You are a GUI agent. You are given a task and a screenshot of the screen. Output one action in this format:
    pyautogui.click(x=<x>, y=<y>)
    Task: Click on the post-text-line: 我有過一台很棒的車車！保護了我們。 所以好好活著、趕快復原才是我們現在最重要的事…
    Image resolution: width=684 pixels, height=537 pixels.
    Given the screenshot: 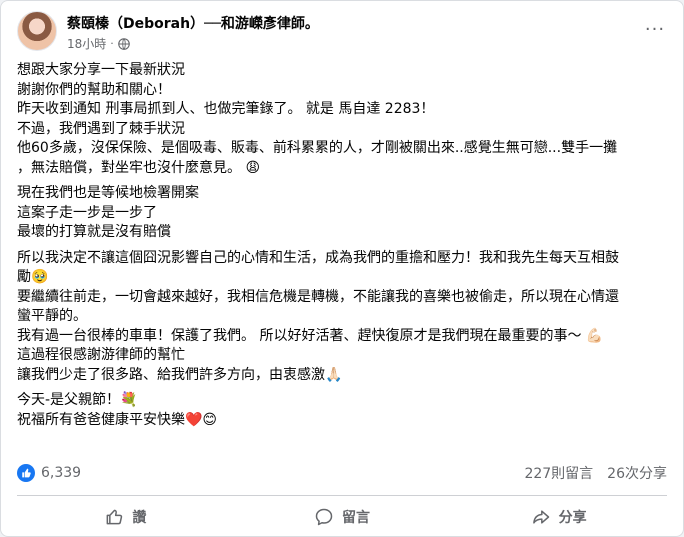 What is the action you would take?
    pyautogui.click(x=310, y=335)
    